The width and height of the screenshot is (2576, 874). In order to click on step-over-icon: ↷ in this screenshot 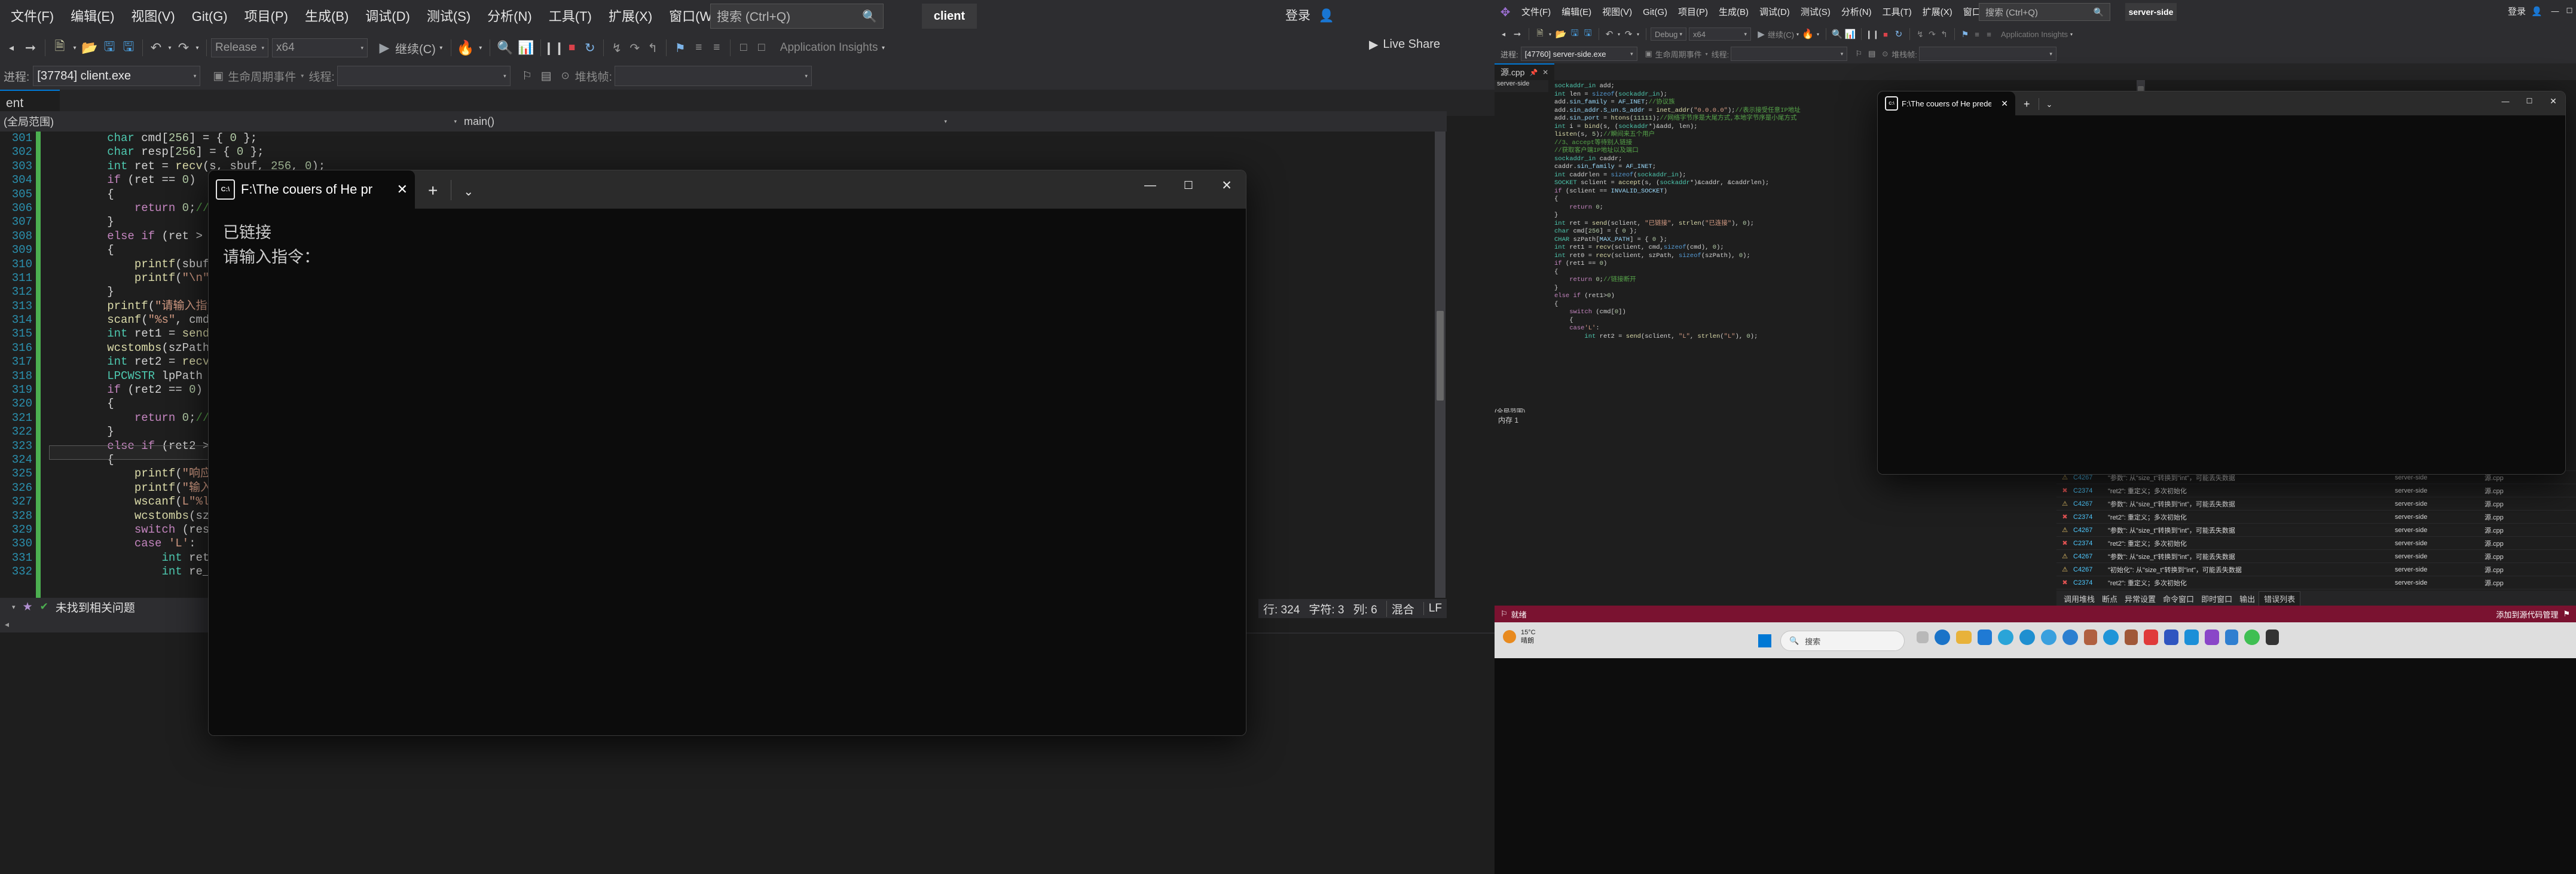, I will do `click(635, 48)`.